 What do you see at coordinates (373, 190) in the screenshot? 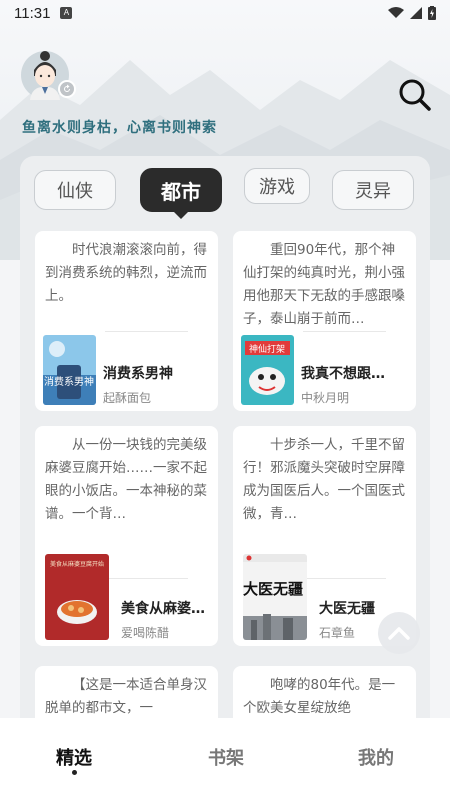
I see `tab-lingyi: 灵异` at bounding box center [373, 190].